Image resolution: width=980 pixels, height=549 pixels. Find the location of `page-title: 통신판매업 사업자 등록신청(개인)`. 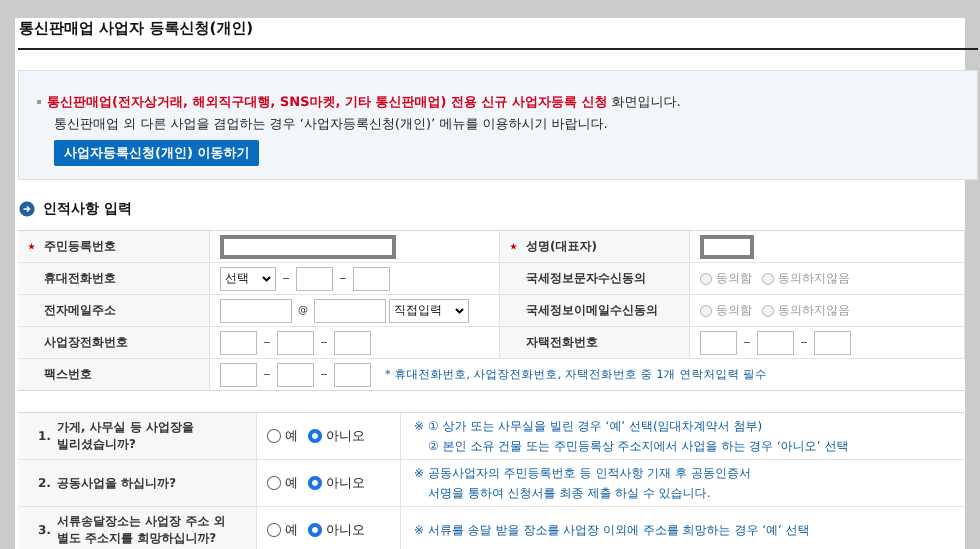

page-title: 통신판매업 사업자 등록신청(개인) is located at coordinates (136, 28).